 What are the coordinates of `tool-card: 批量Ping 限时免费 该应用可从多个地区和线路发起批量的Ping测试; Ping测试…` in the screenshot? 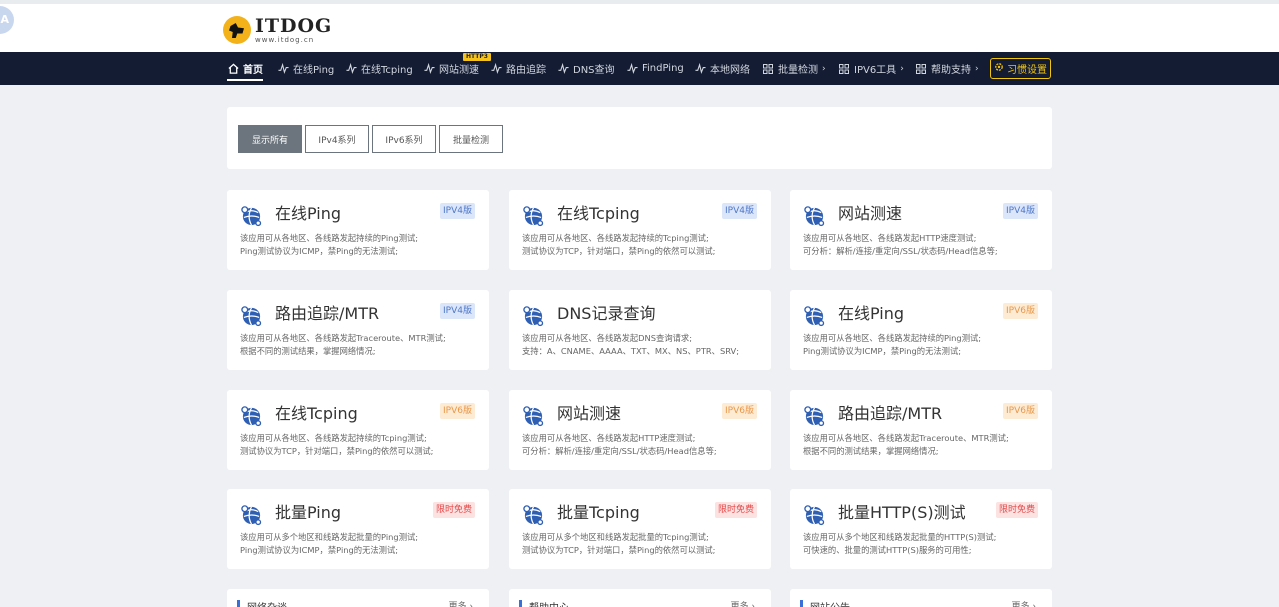 It's located at (358, 529).